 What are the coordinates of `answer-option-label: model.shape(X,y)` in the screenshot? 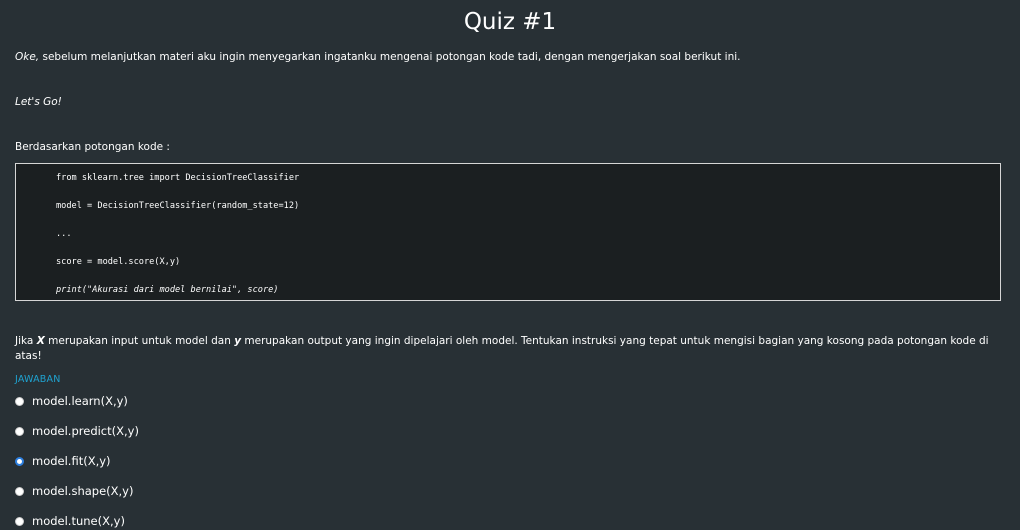 It's located at (83, 490).